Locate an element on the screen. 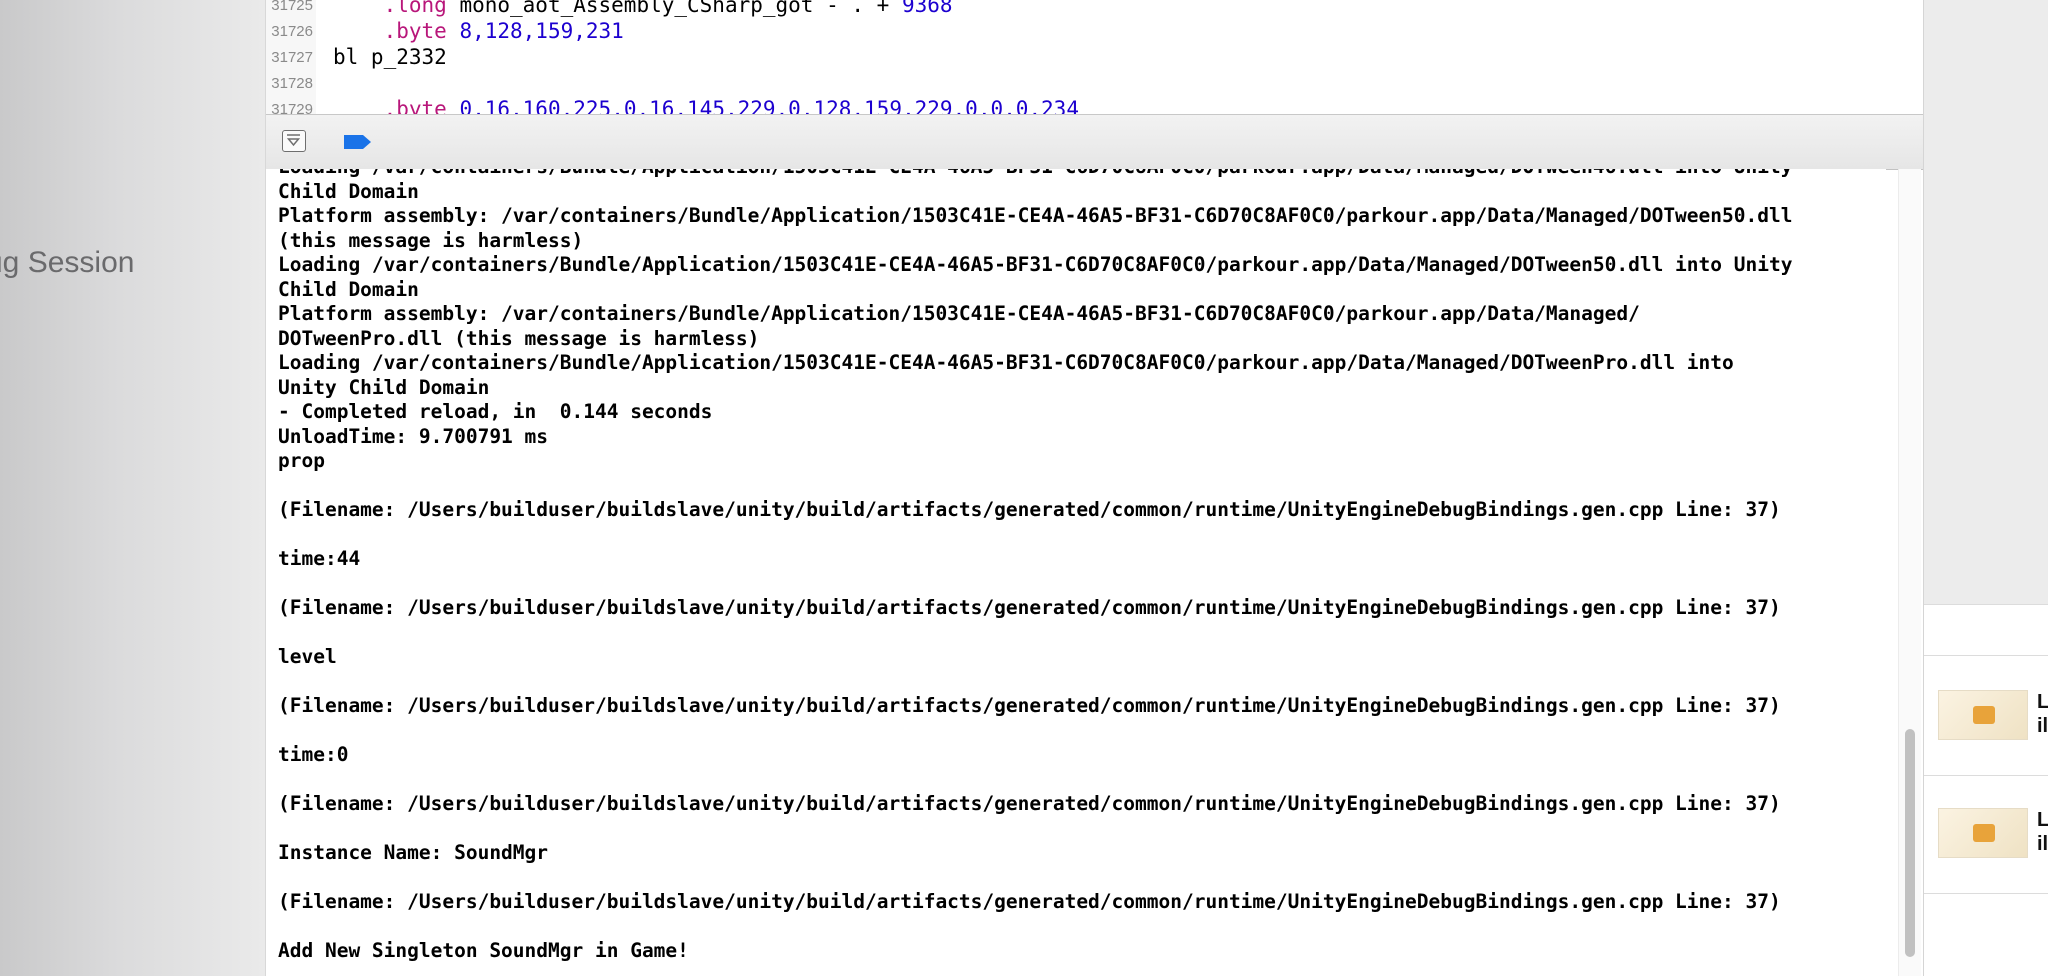 The height and width of the screenshot is (976, 2048). breakpoint-arrow-shape is located at coordinates (357, 142).